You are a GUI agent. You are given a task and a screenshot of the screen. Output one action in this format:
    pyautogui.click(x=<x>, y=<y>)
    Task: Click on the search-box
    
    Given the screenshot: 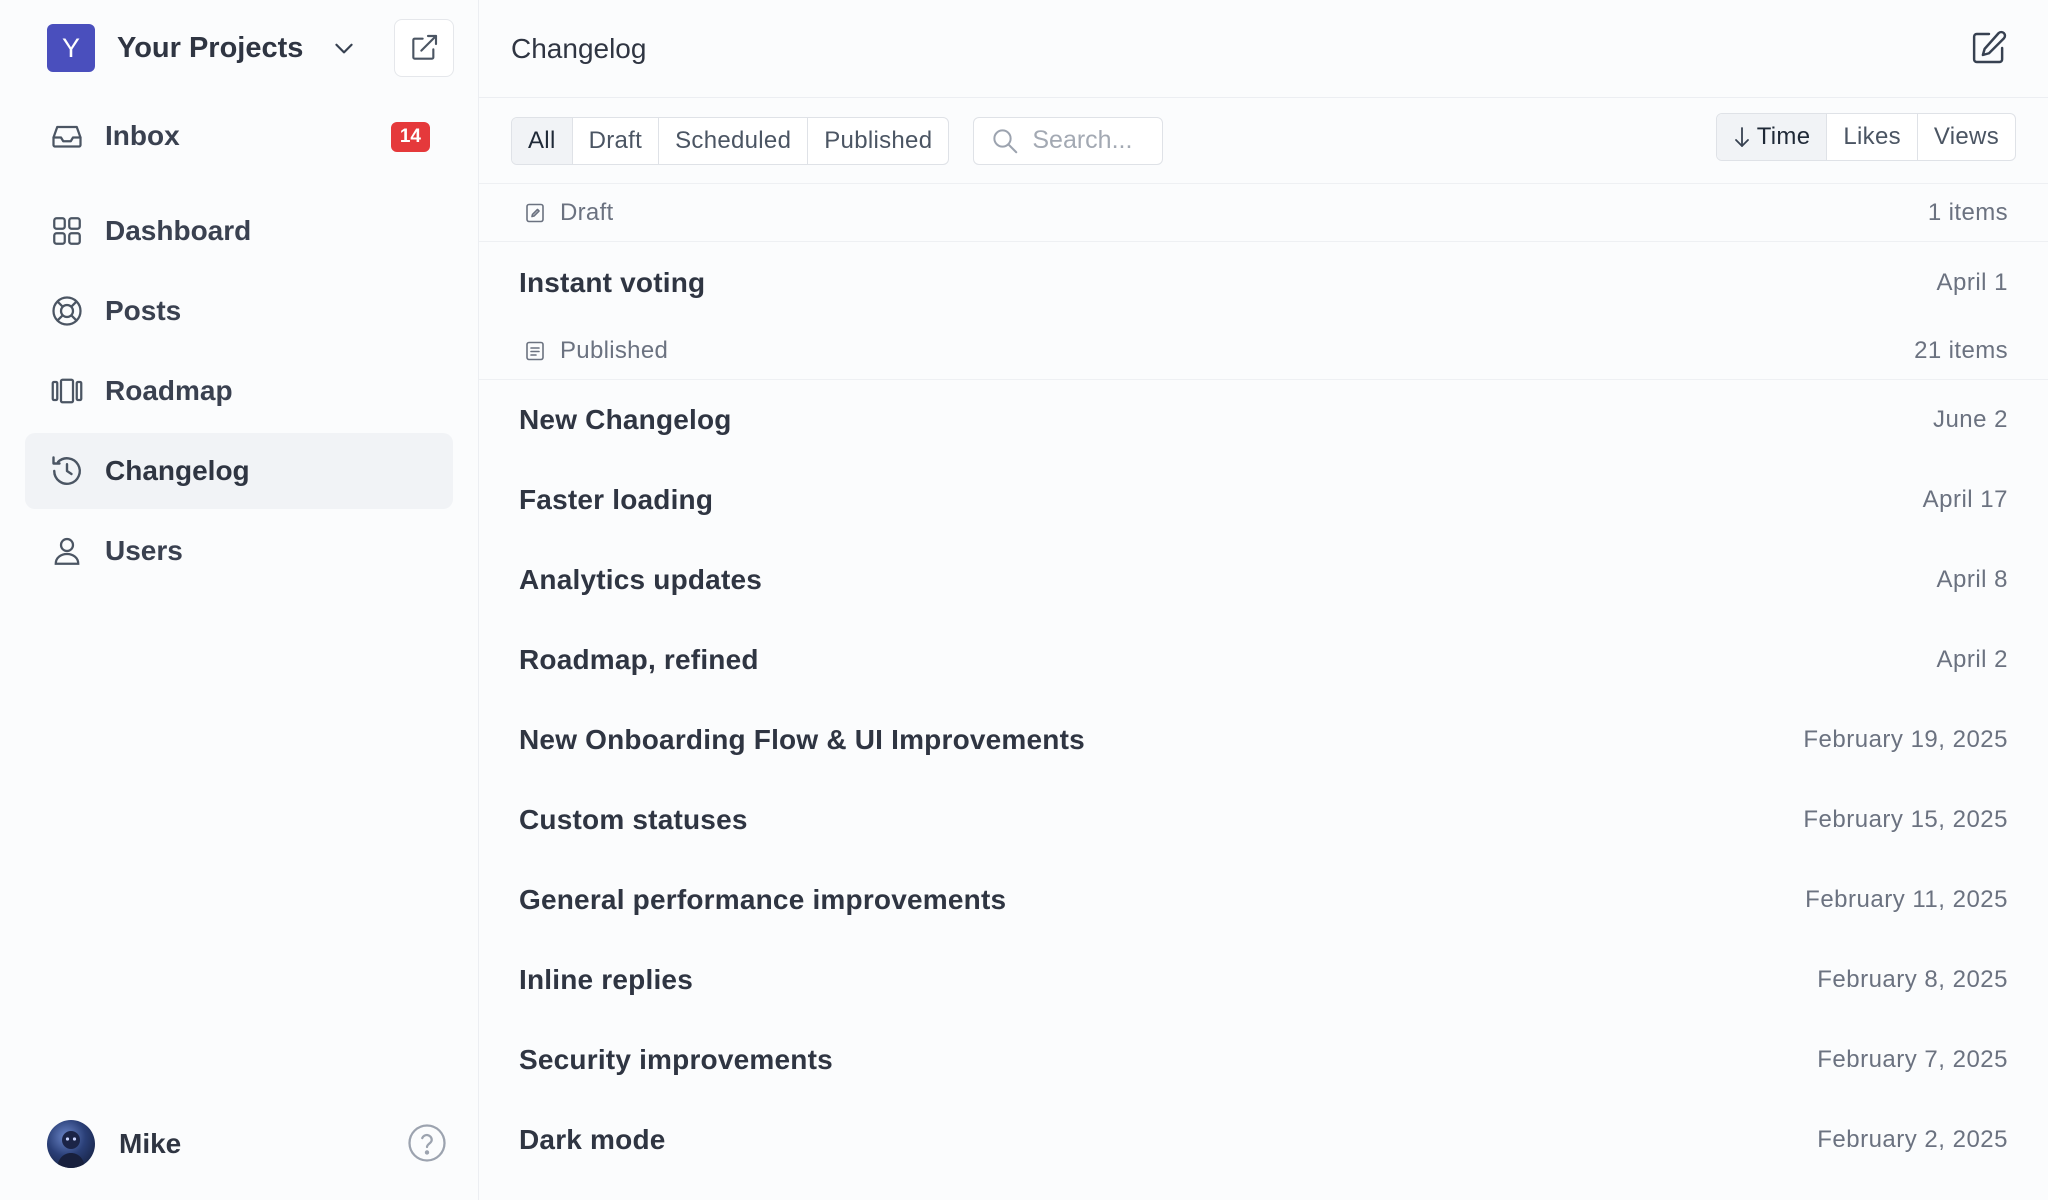 What is the action you would take?
    pyautogui.click(x=1068, y=140)
    